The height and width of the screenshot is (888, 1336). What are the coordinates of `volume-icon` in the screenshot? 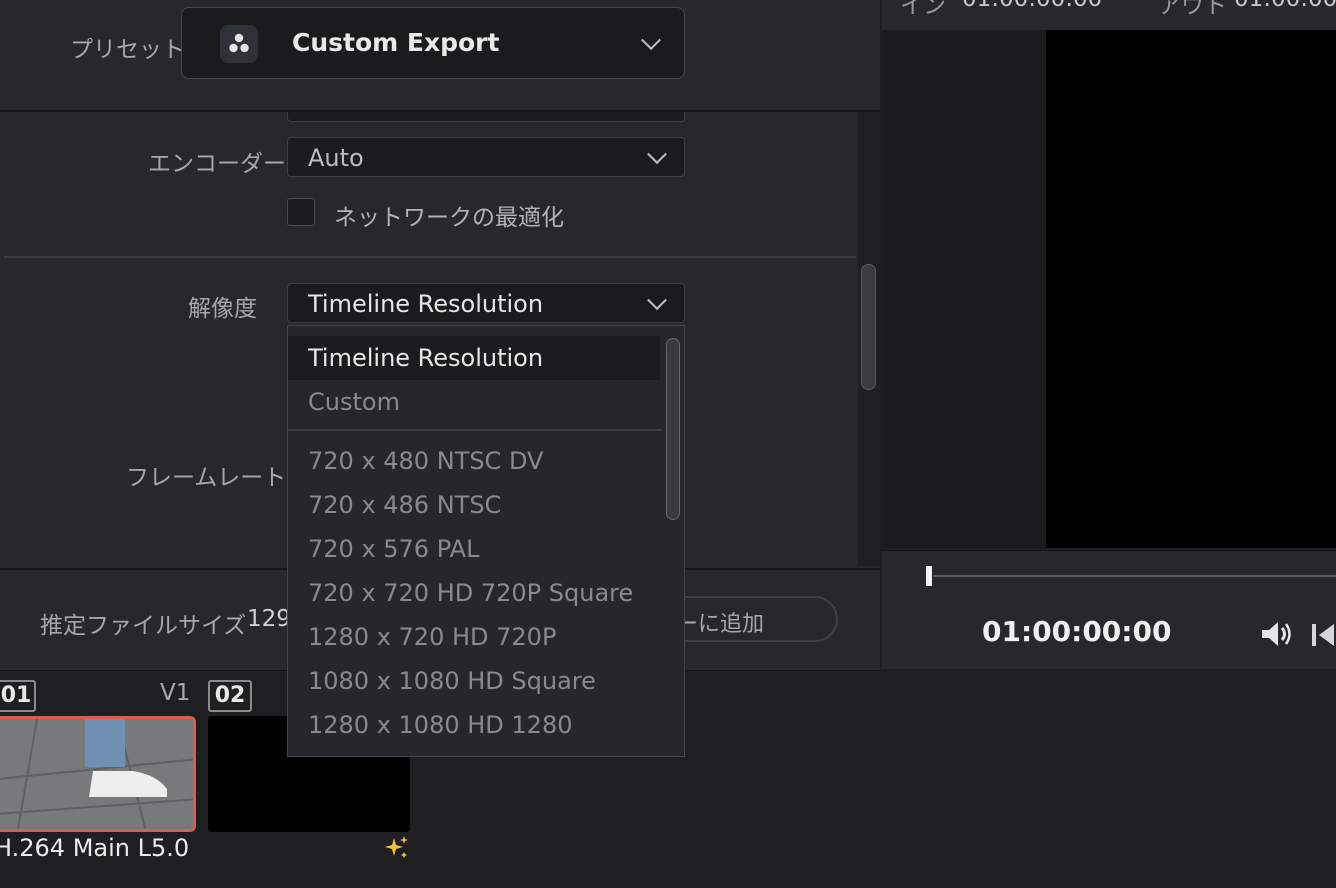 It's located at (1278, 634).